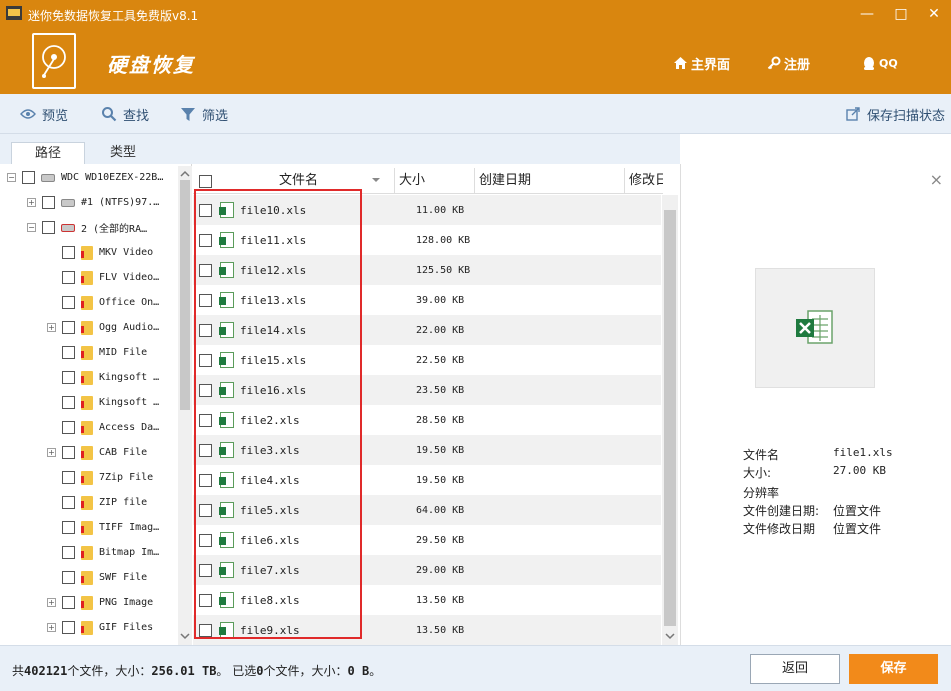 The width and height of the screenshot is (951, 691). What do you see at coordinates (215, 116) in the screenshot?
I see `filter-label: 筛选` at bounding box center [215, 116].